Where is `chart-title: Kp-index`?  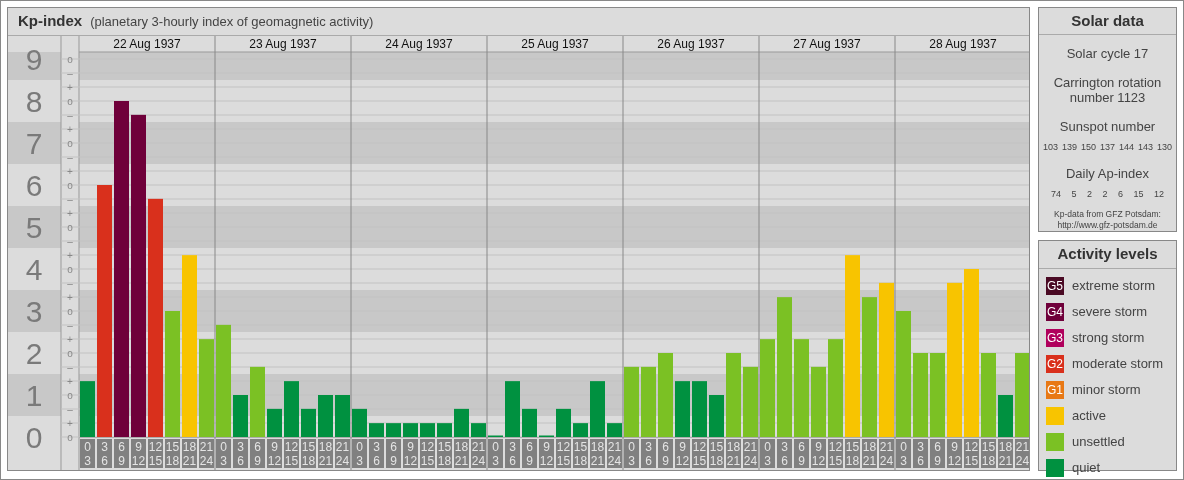 chart-title: Kp-index is located at coordinates (50, 21).